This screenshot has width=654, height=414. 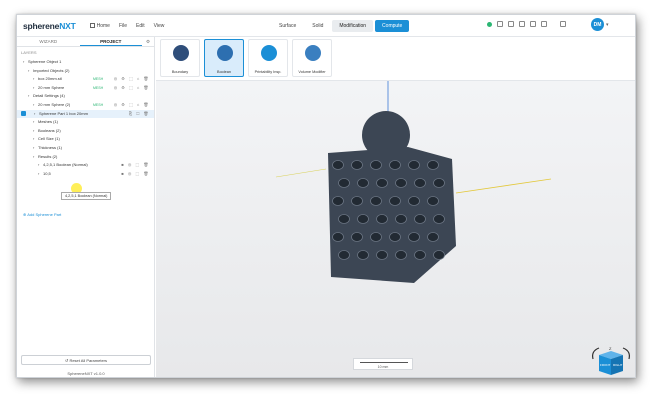 I want to click on tree-row: › Spherene Object 1, so click(x=85, y=62).